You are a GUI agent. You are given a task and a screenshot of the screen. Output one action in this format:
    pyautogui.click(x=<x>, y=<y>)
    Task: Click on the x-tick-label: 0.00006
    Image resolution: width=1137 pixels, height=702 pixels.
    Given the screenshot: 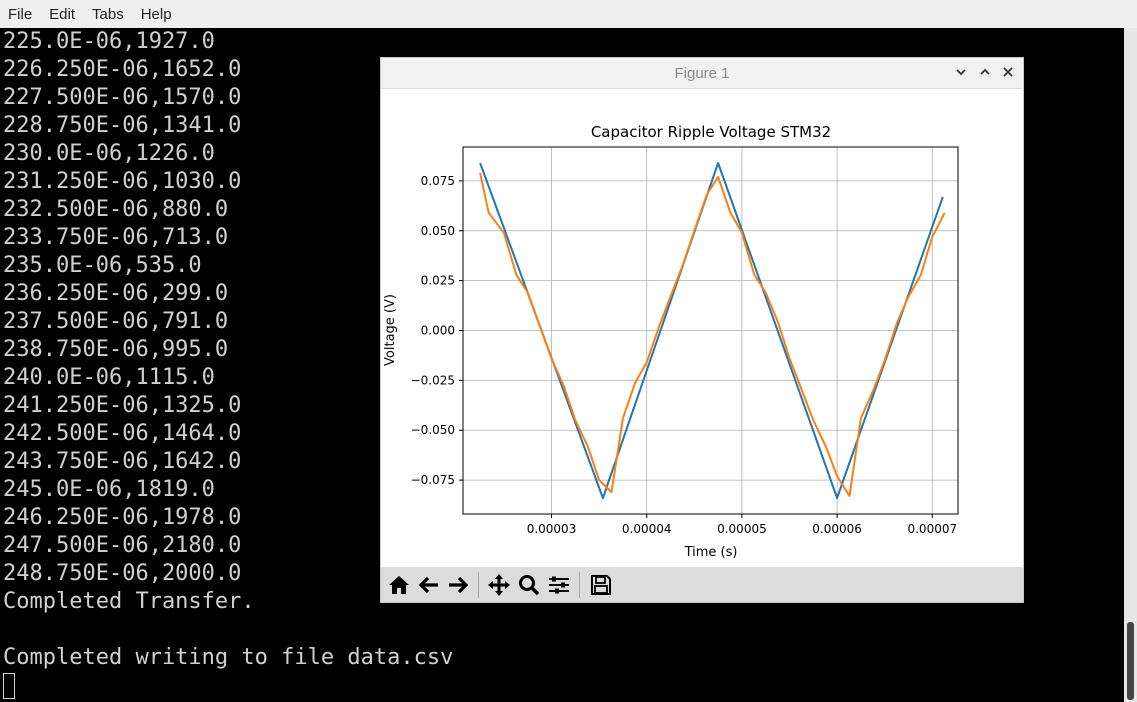 What is the action you would take?
    pyautogui.click(x=837, y=529)
    